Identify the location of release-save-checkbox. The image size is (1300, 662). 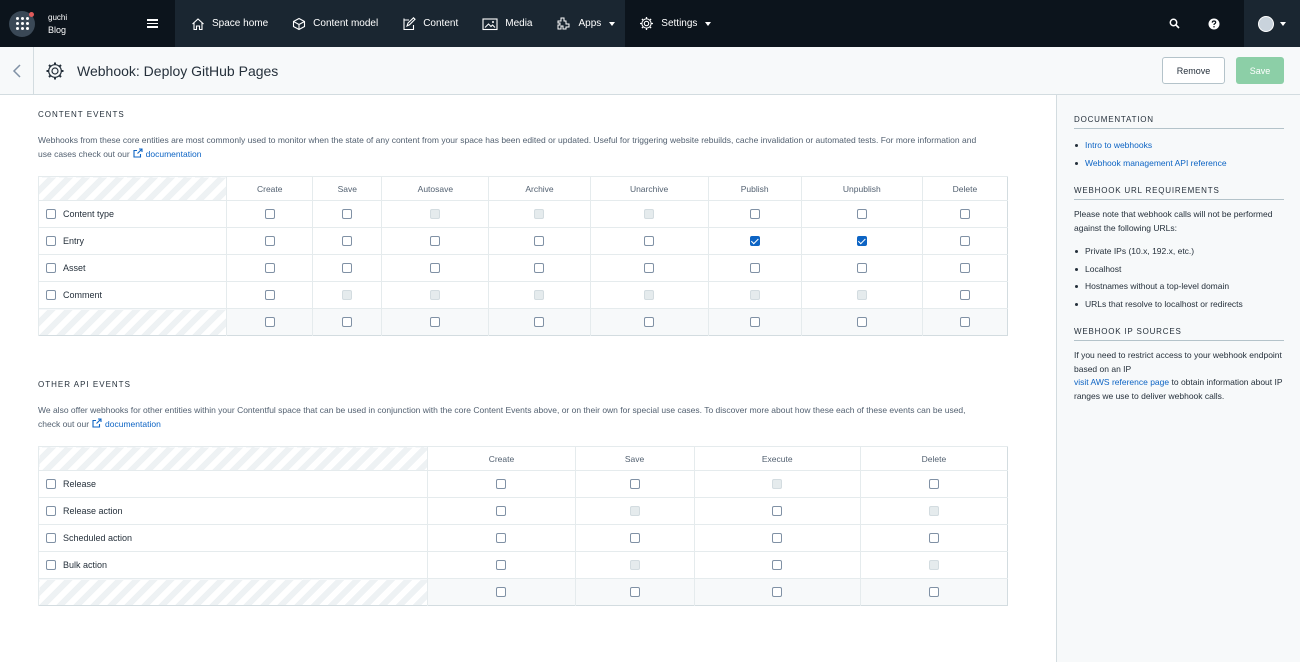
(634, 483).